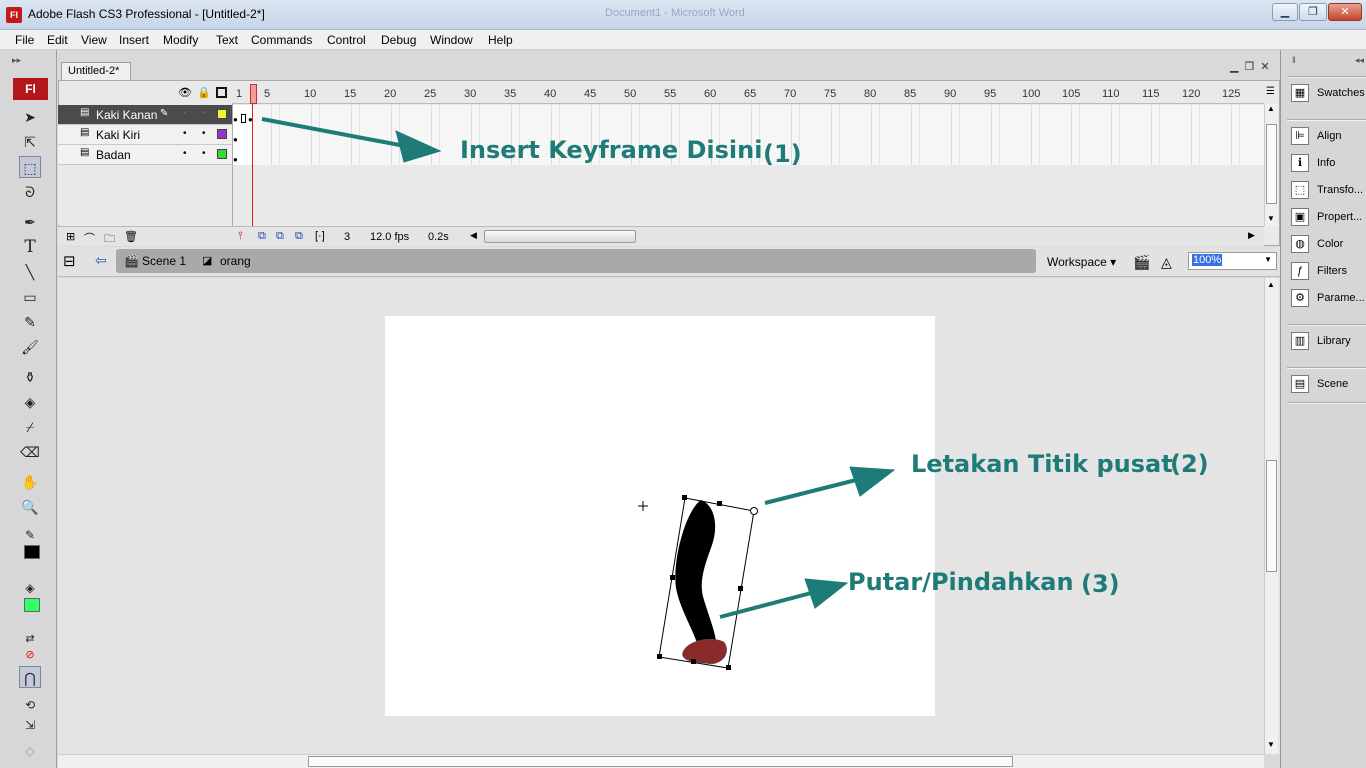 This screenshot has height=768, width=1366. What do you see at coordinates (754, 511) in the screenshot?
I see `transform-point-handle` at bounding box center [754, 511].